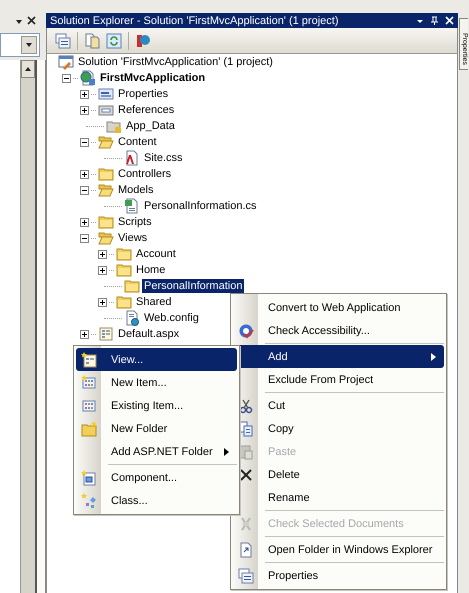 The height and width of the screenshot is (593, 469). I want to click on tree-item: Default.aspx, so click(149, 334).